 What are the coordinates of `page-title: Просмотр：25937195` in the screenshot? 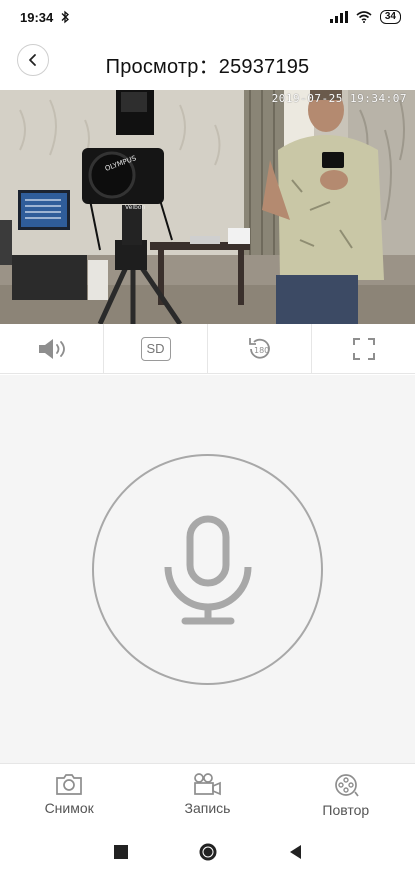 It's located at (207, 67).